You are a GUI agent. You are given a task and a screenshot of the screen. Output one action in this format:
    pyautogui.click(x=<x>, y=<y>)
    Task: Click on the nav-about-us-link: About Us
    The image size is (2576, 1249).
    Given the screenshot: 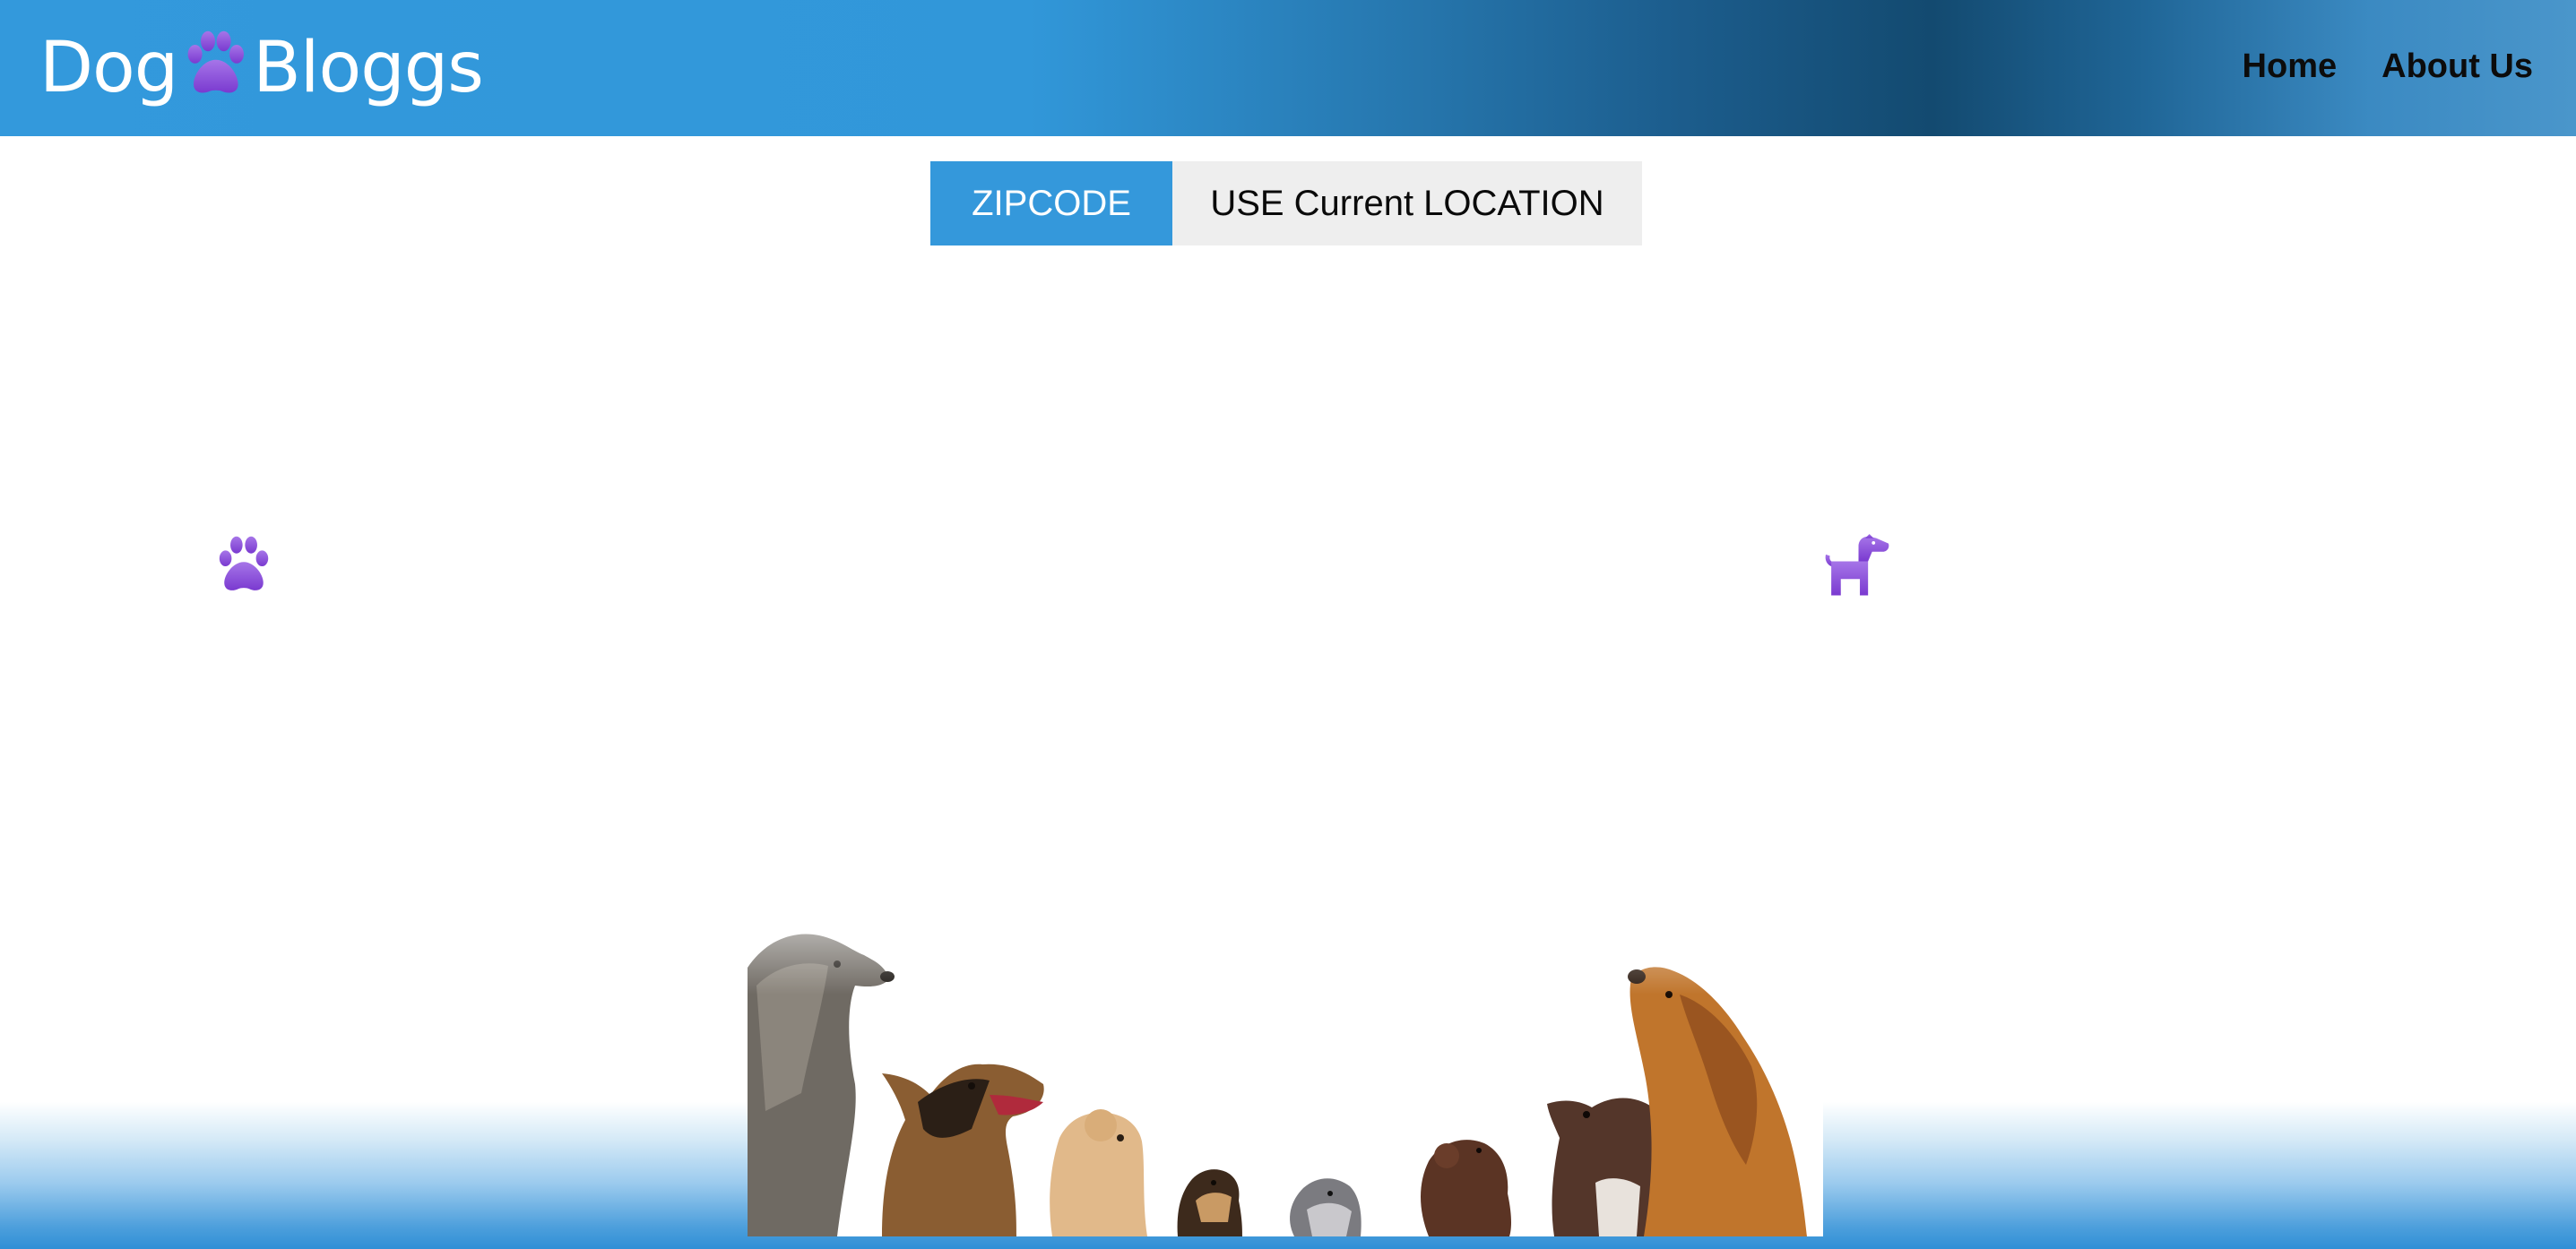 What is the action you would take?
    pyautogui.click(x=2457, y=66)
    